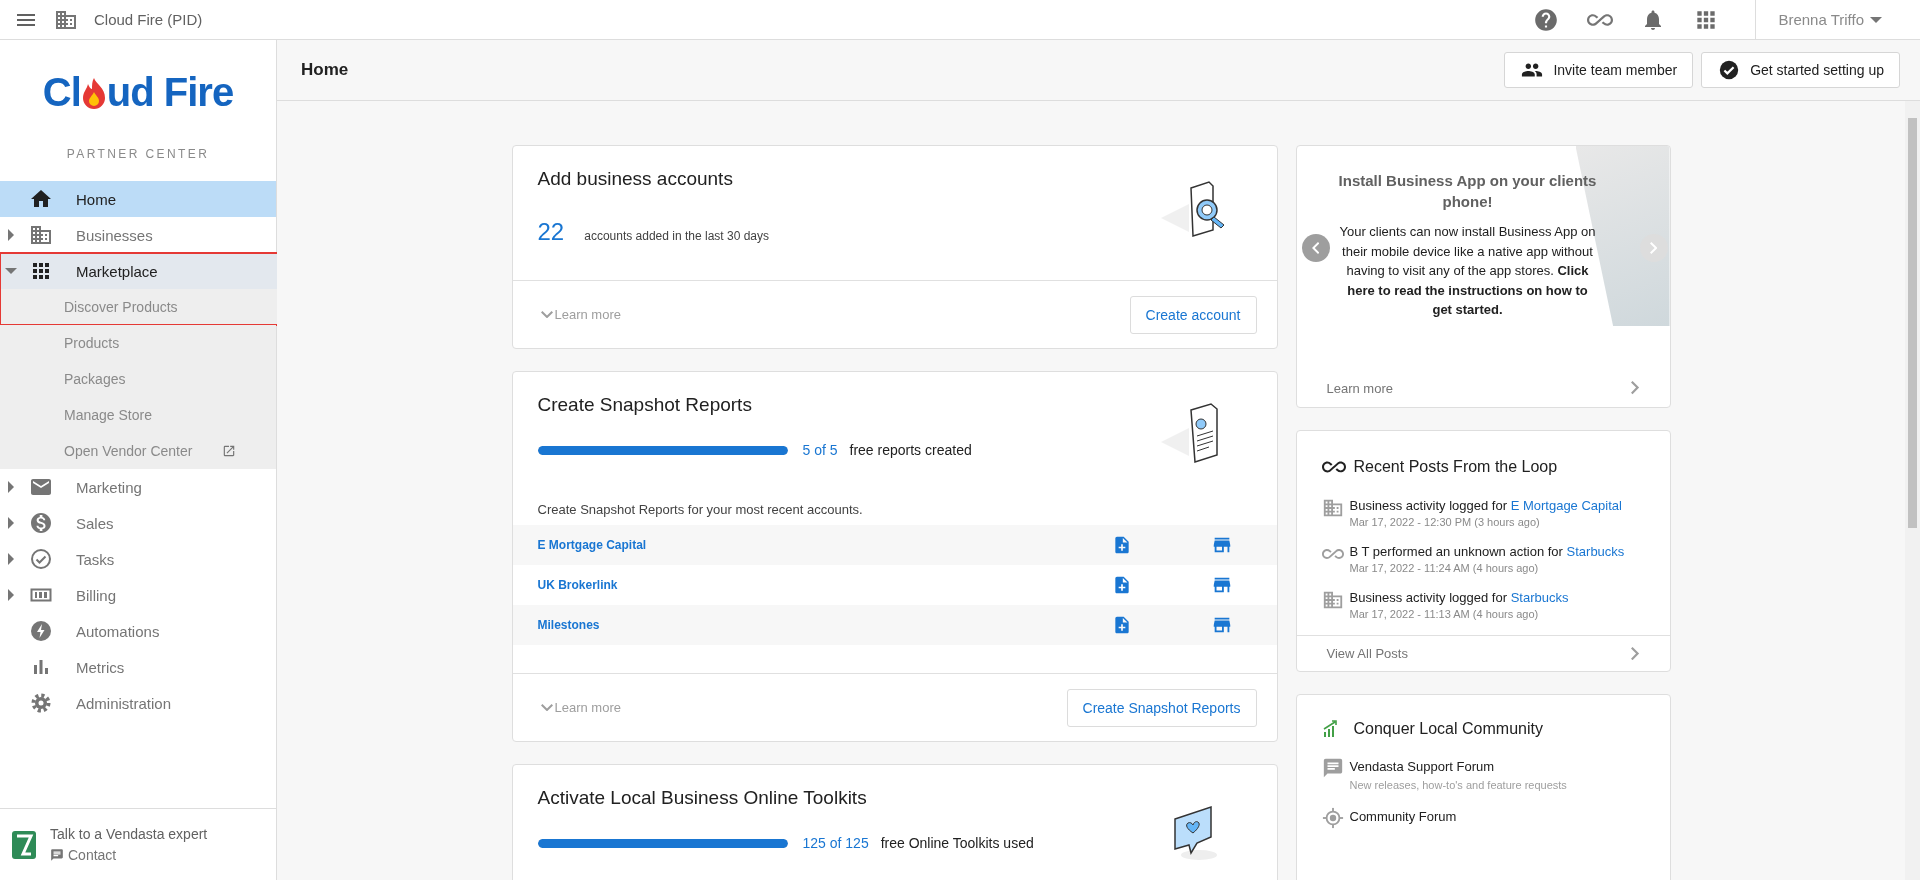  I want to click on create-account-button: Create account, so click(1193, 314).